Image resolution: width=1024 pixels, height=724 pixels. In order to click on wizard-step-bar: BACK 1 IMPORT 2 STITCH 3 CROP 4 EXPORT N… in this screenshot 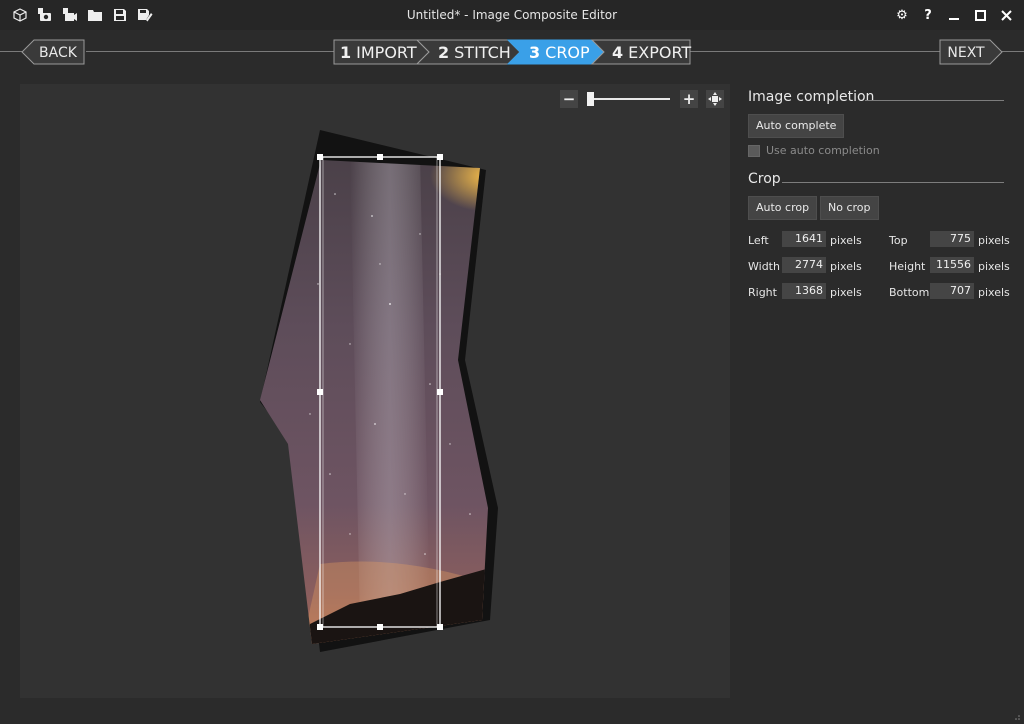, I will do `click(512, 52)`.